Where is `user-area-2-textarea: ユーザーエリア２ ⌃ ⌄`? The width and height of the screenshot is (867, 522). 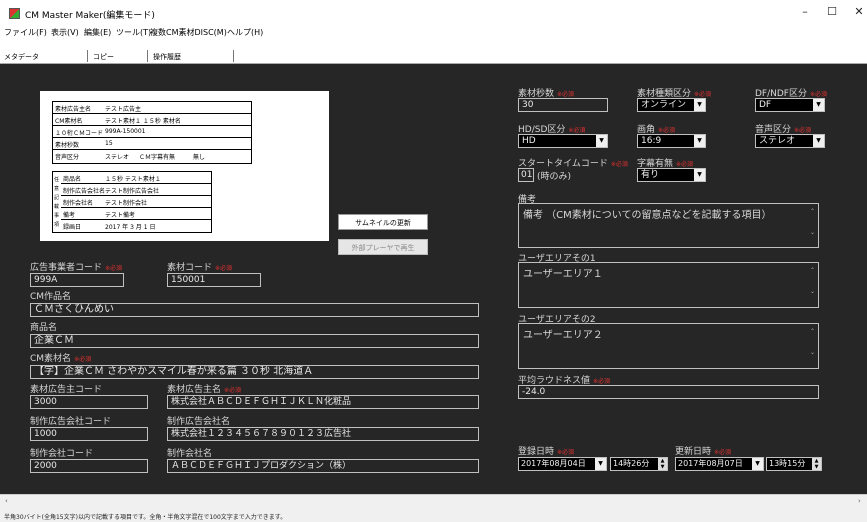
user-area-2-textarea: ユーザーエリア２ ⌃ ⌄ is located at coordinates (668, 346).